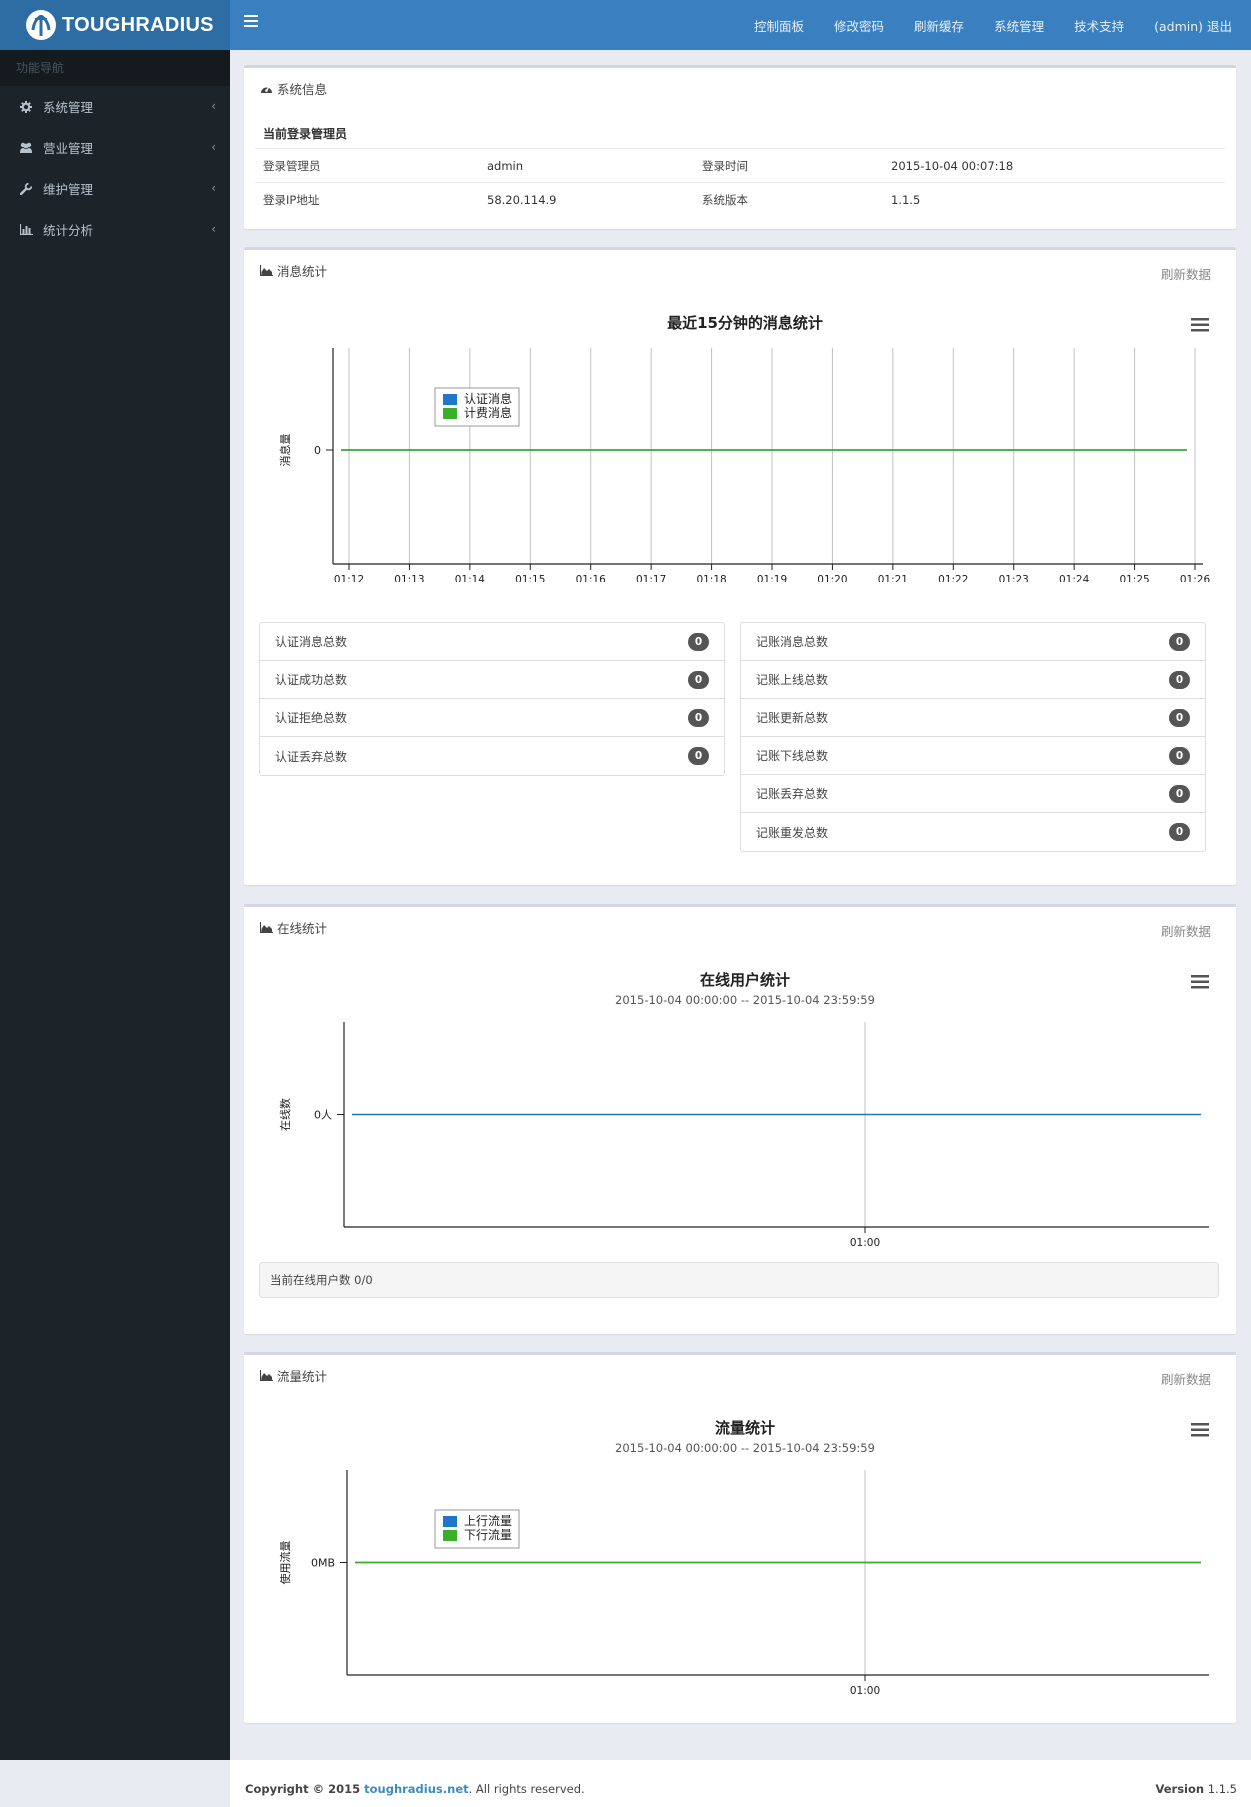 Image resolution: width=1251 pixels, height=1807 pixels. I want to click on version-info: Version 1.1.5, so click(1196, 1789).